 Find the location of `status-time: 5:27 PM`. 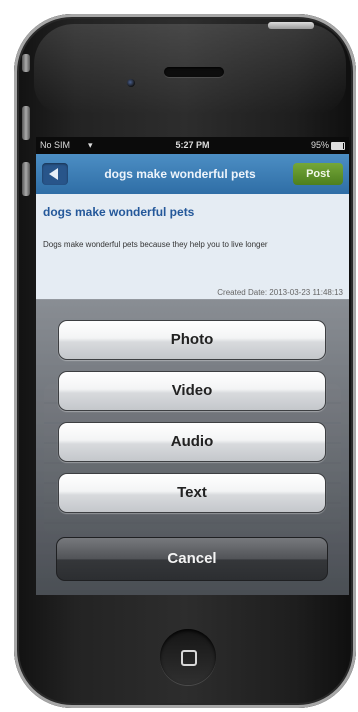

status-time: 5:27 PM is located at coordinates (192, 145).